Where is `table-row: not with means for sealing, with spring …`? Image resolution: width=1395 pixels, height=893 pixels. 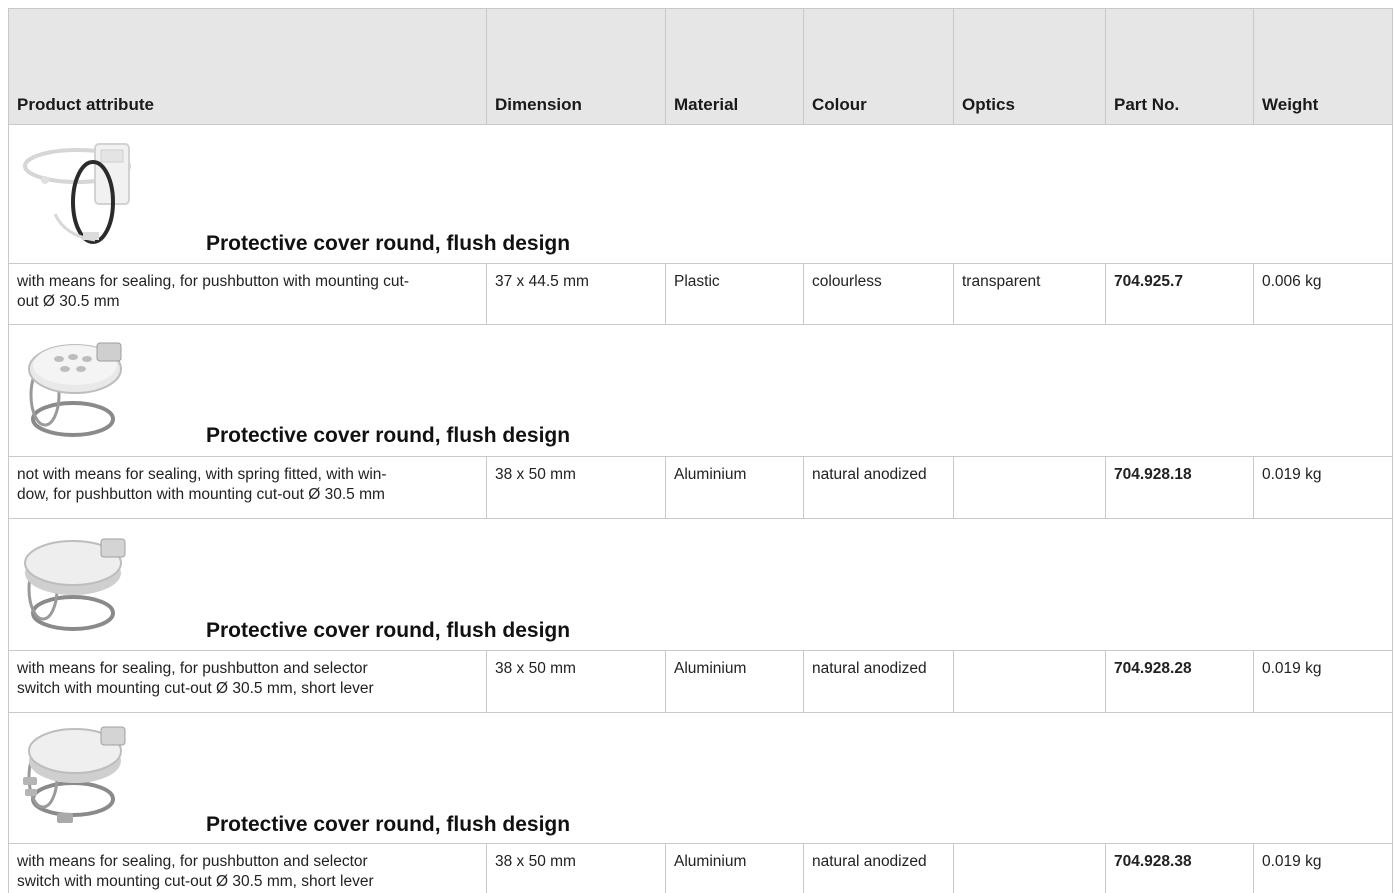 table-row: not with means for sealing, with spring … is located at coordinates (700, 488).